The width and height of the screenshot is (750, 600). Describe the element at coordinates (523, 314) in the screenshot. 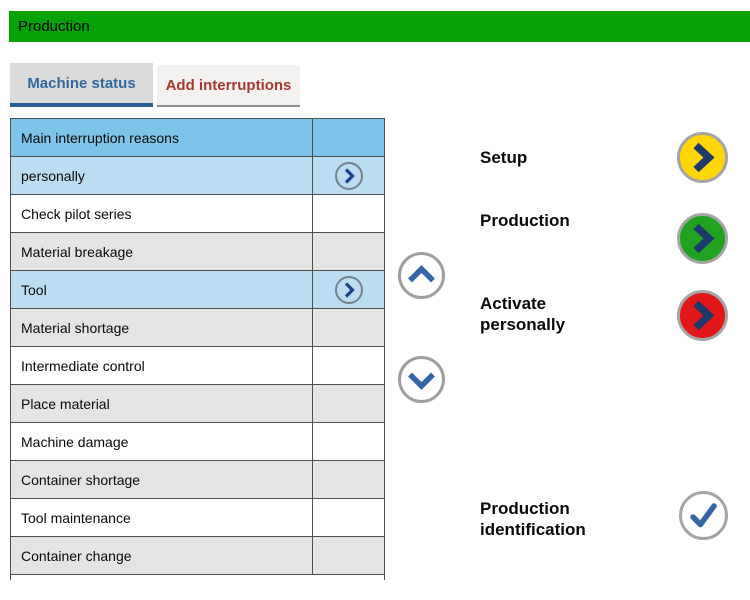

I see `activate-personally-button-label: Activate personally` at that location.